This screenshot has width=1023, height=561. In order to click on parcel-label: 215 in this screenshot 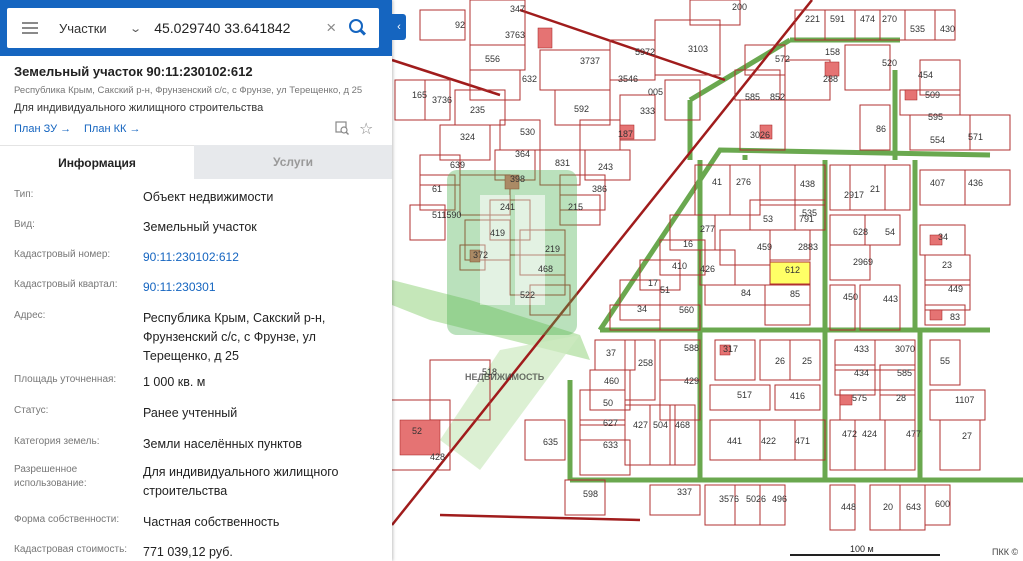, I will do `click(575, 207)`.